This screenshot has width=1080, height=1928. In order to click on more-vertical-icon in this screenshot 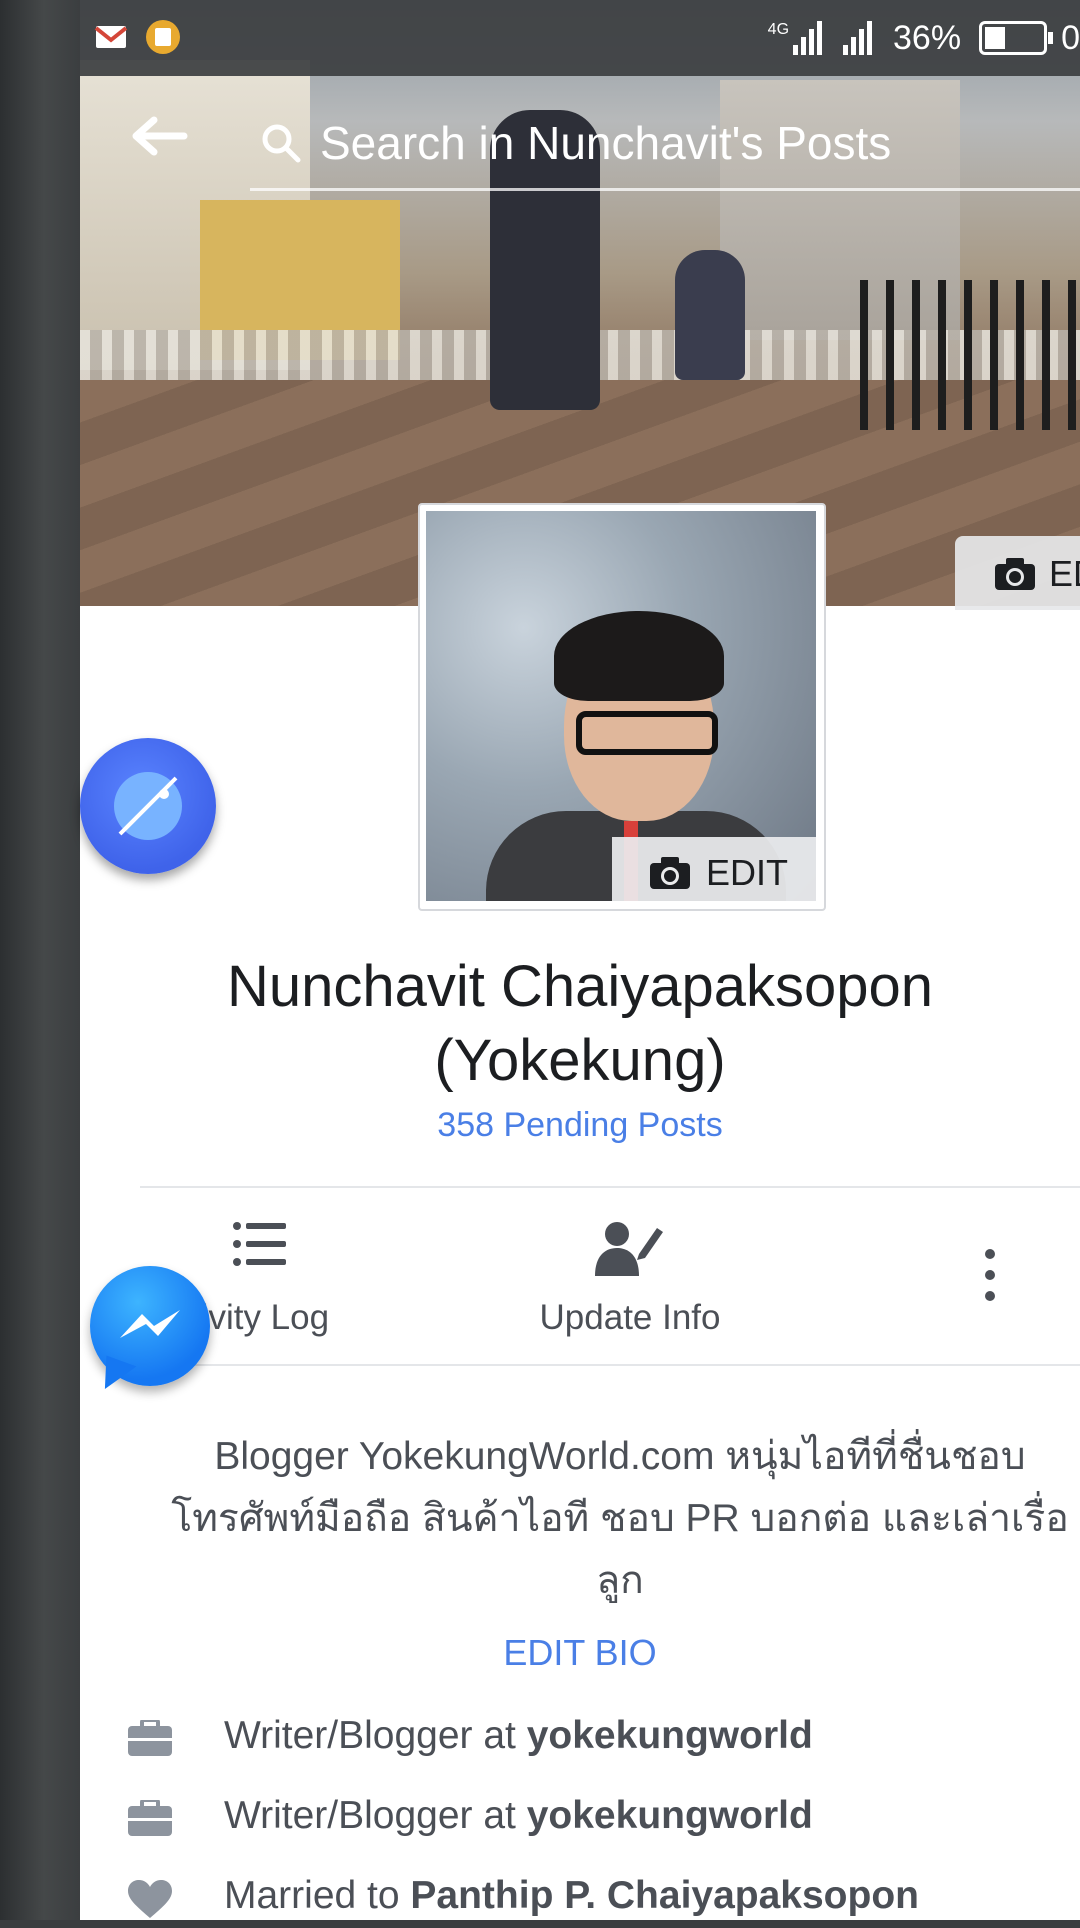, I will do `click(990, 1277)`.